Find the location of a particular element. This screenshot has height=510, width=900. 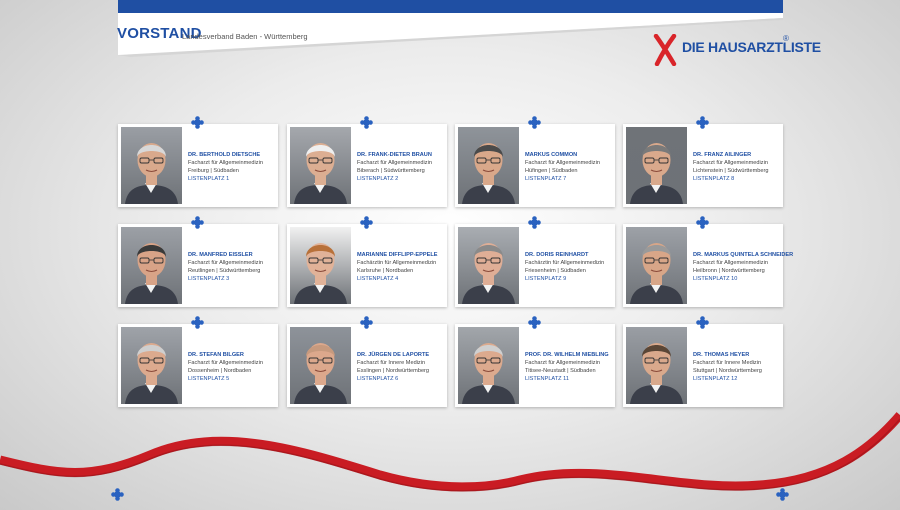

member-name: DR. BERTHOLD DIETSCHE is located at coordinates (224, 155).